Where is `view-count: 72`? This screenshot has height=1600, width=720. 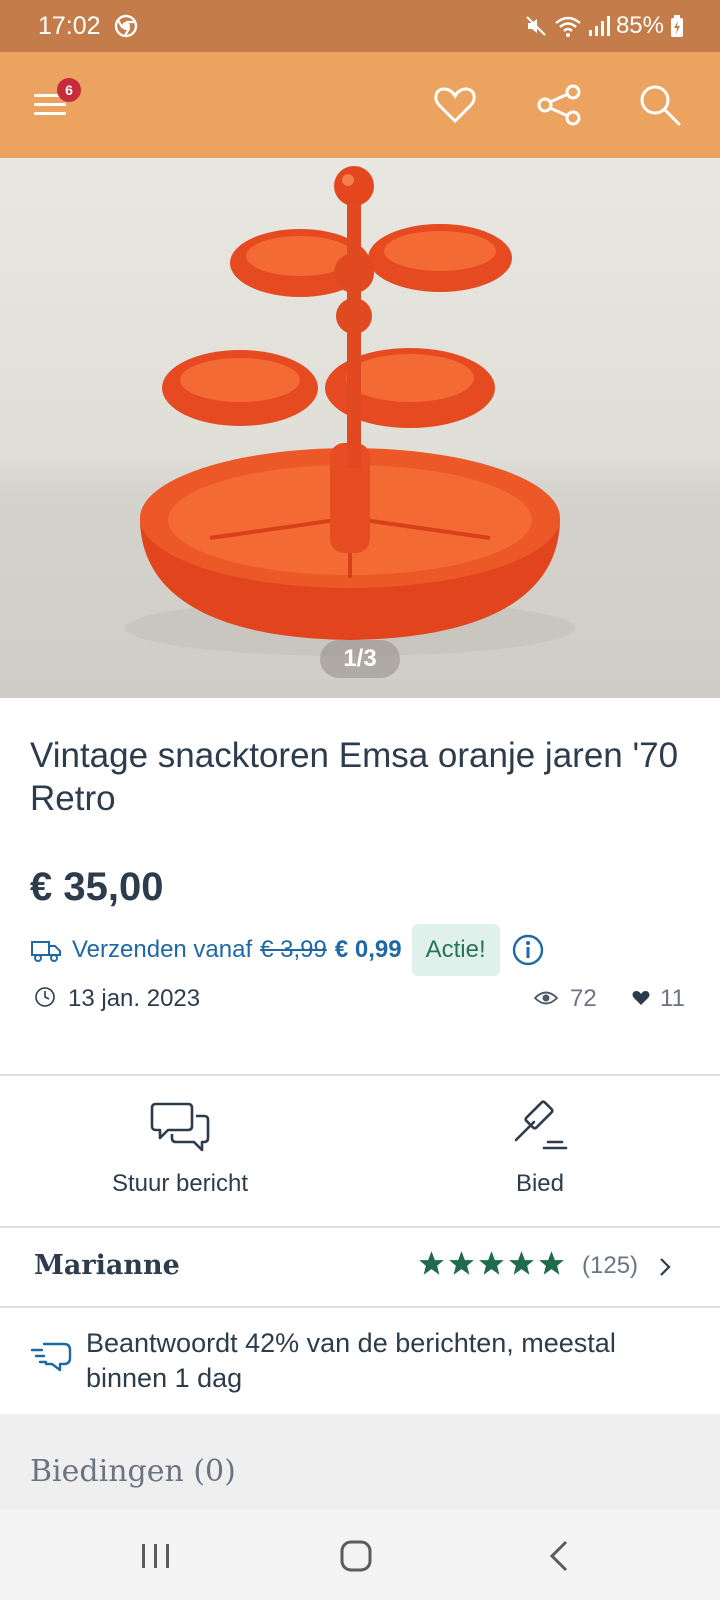
view-count: 72 is located at coordinates (583, 998).